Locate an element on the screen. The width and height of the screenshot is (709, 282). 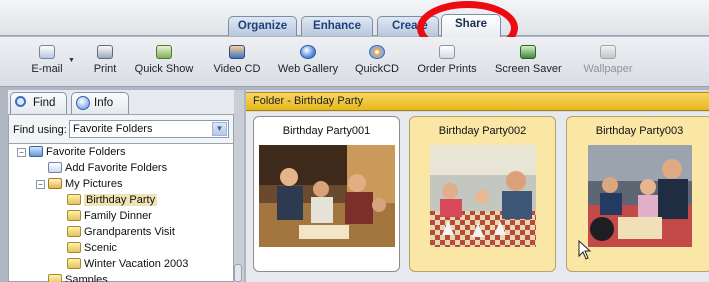
web-gallery-button: Web Gallery is located at coordinates (308, 63).